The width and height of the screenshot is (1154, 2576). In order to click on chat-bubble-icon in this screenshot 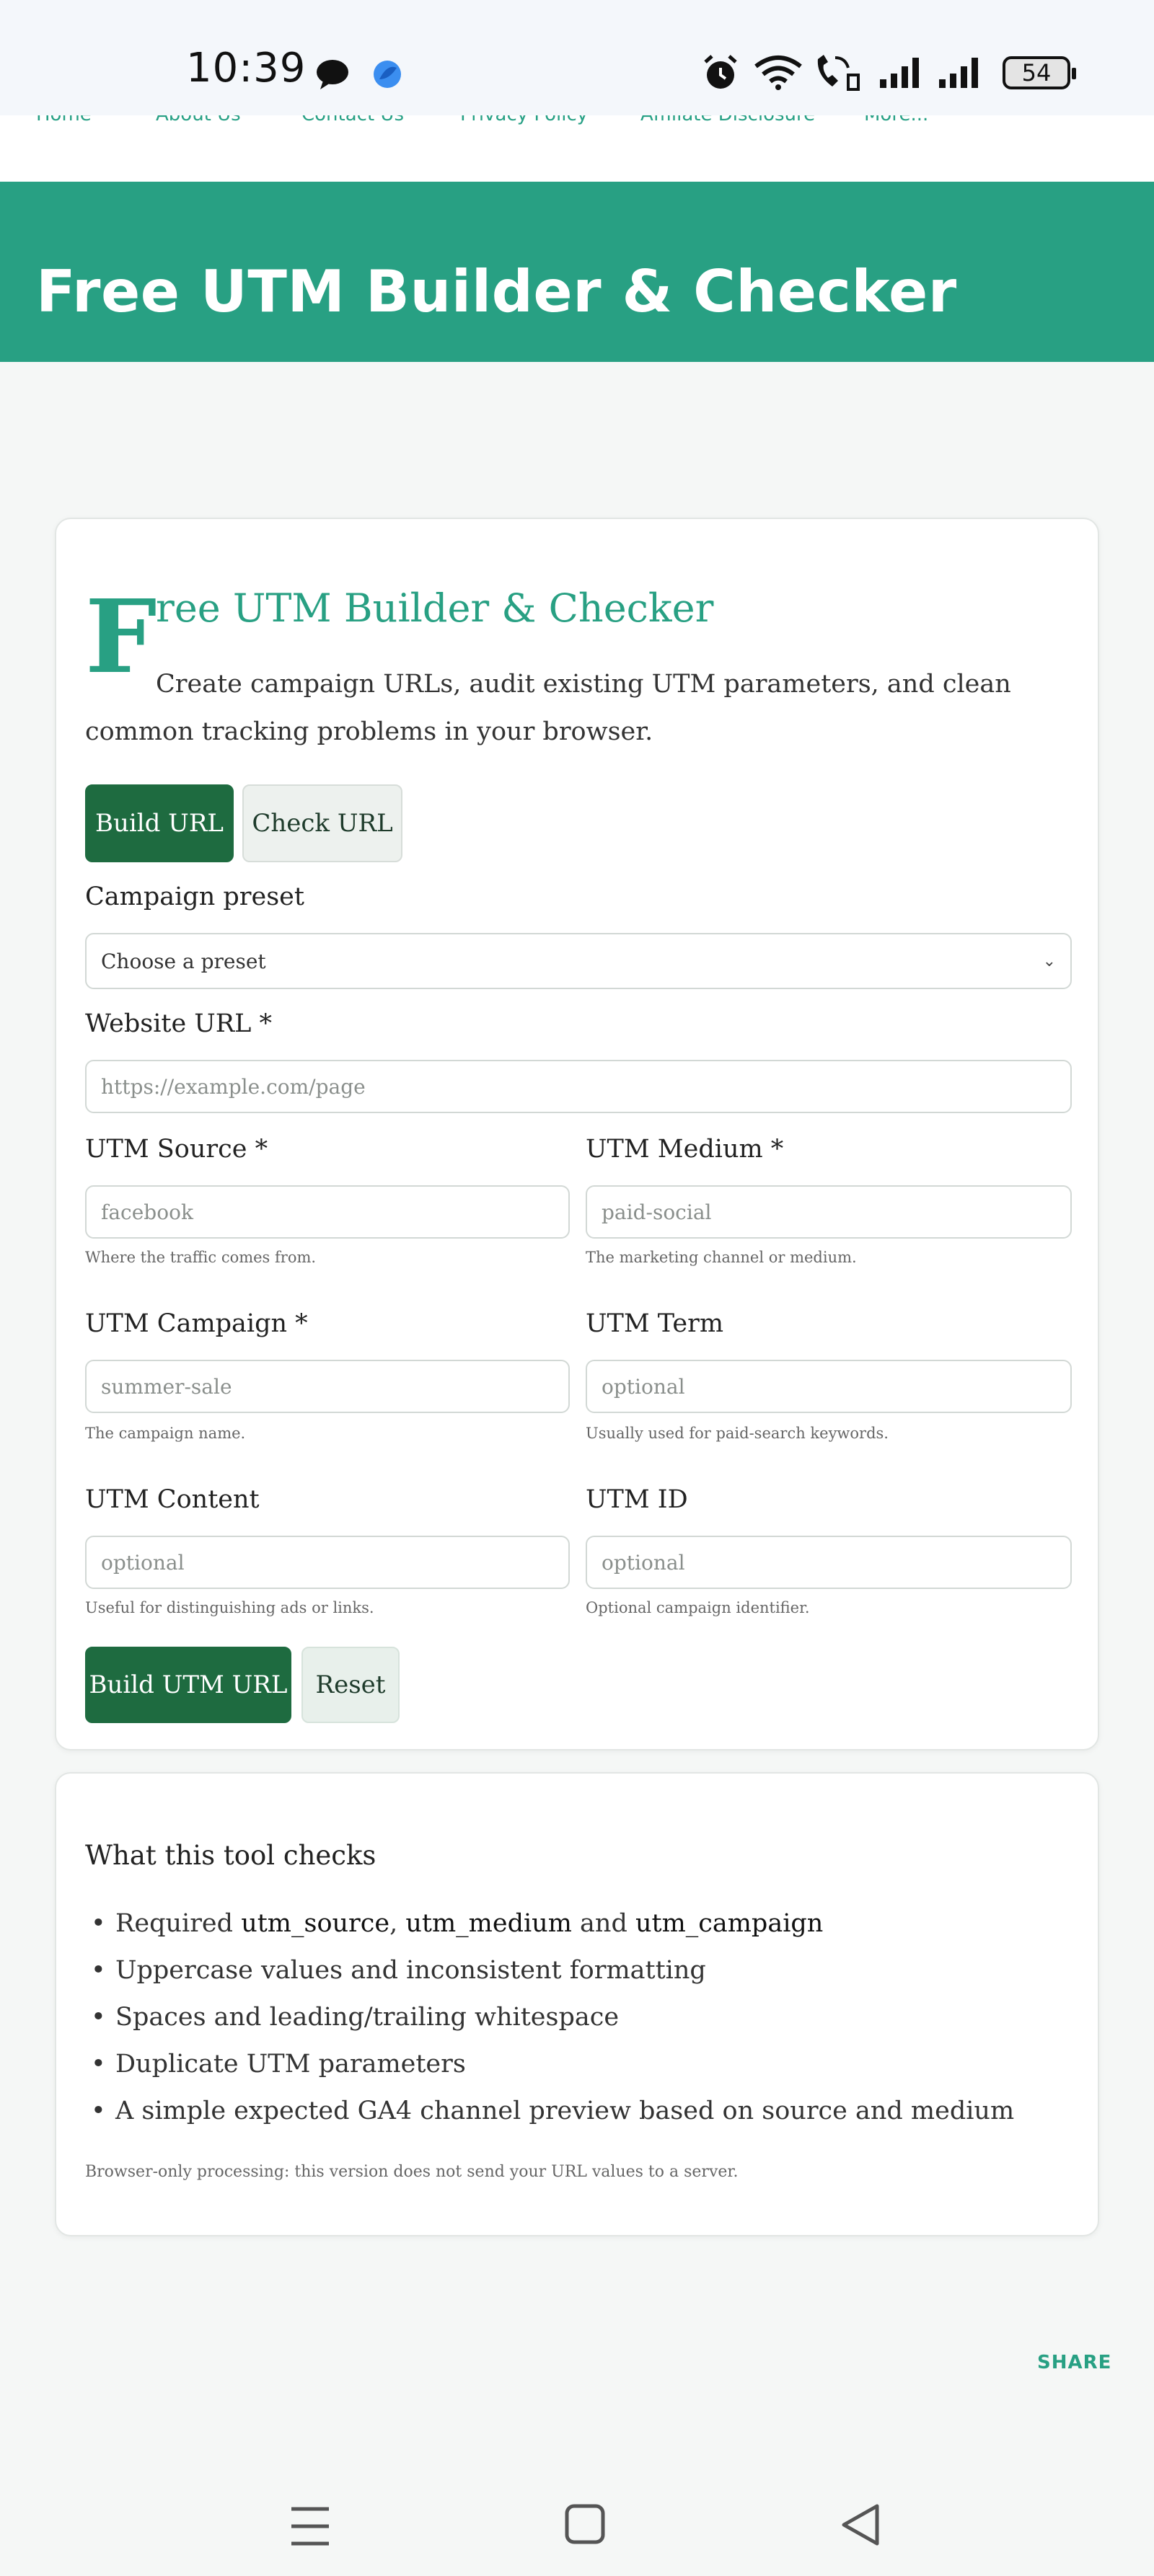, I will do `click(332, 74)`.